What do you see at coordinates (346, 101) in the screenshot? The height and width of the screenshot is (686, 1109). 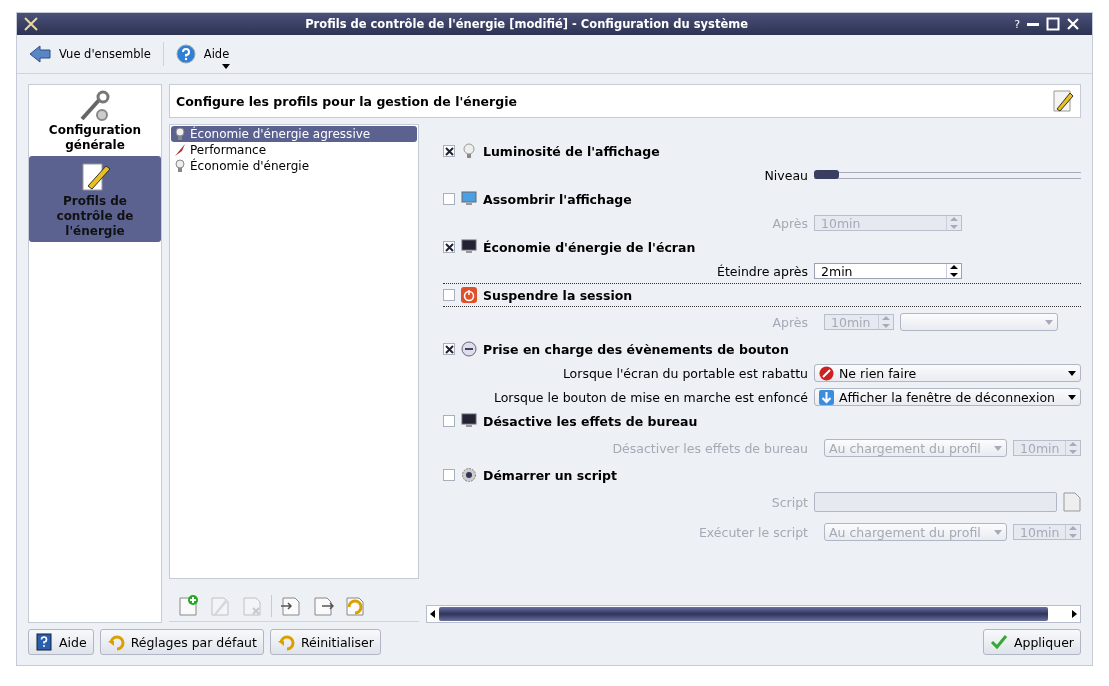 I see `header-title: Configure les profils pour la gestion de l'énergie` at bounding box center [346, 101].